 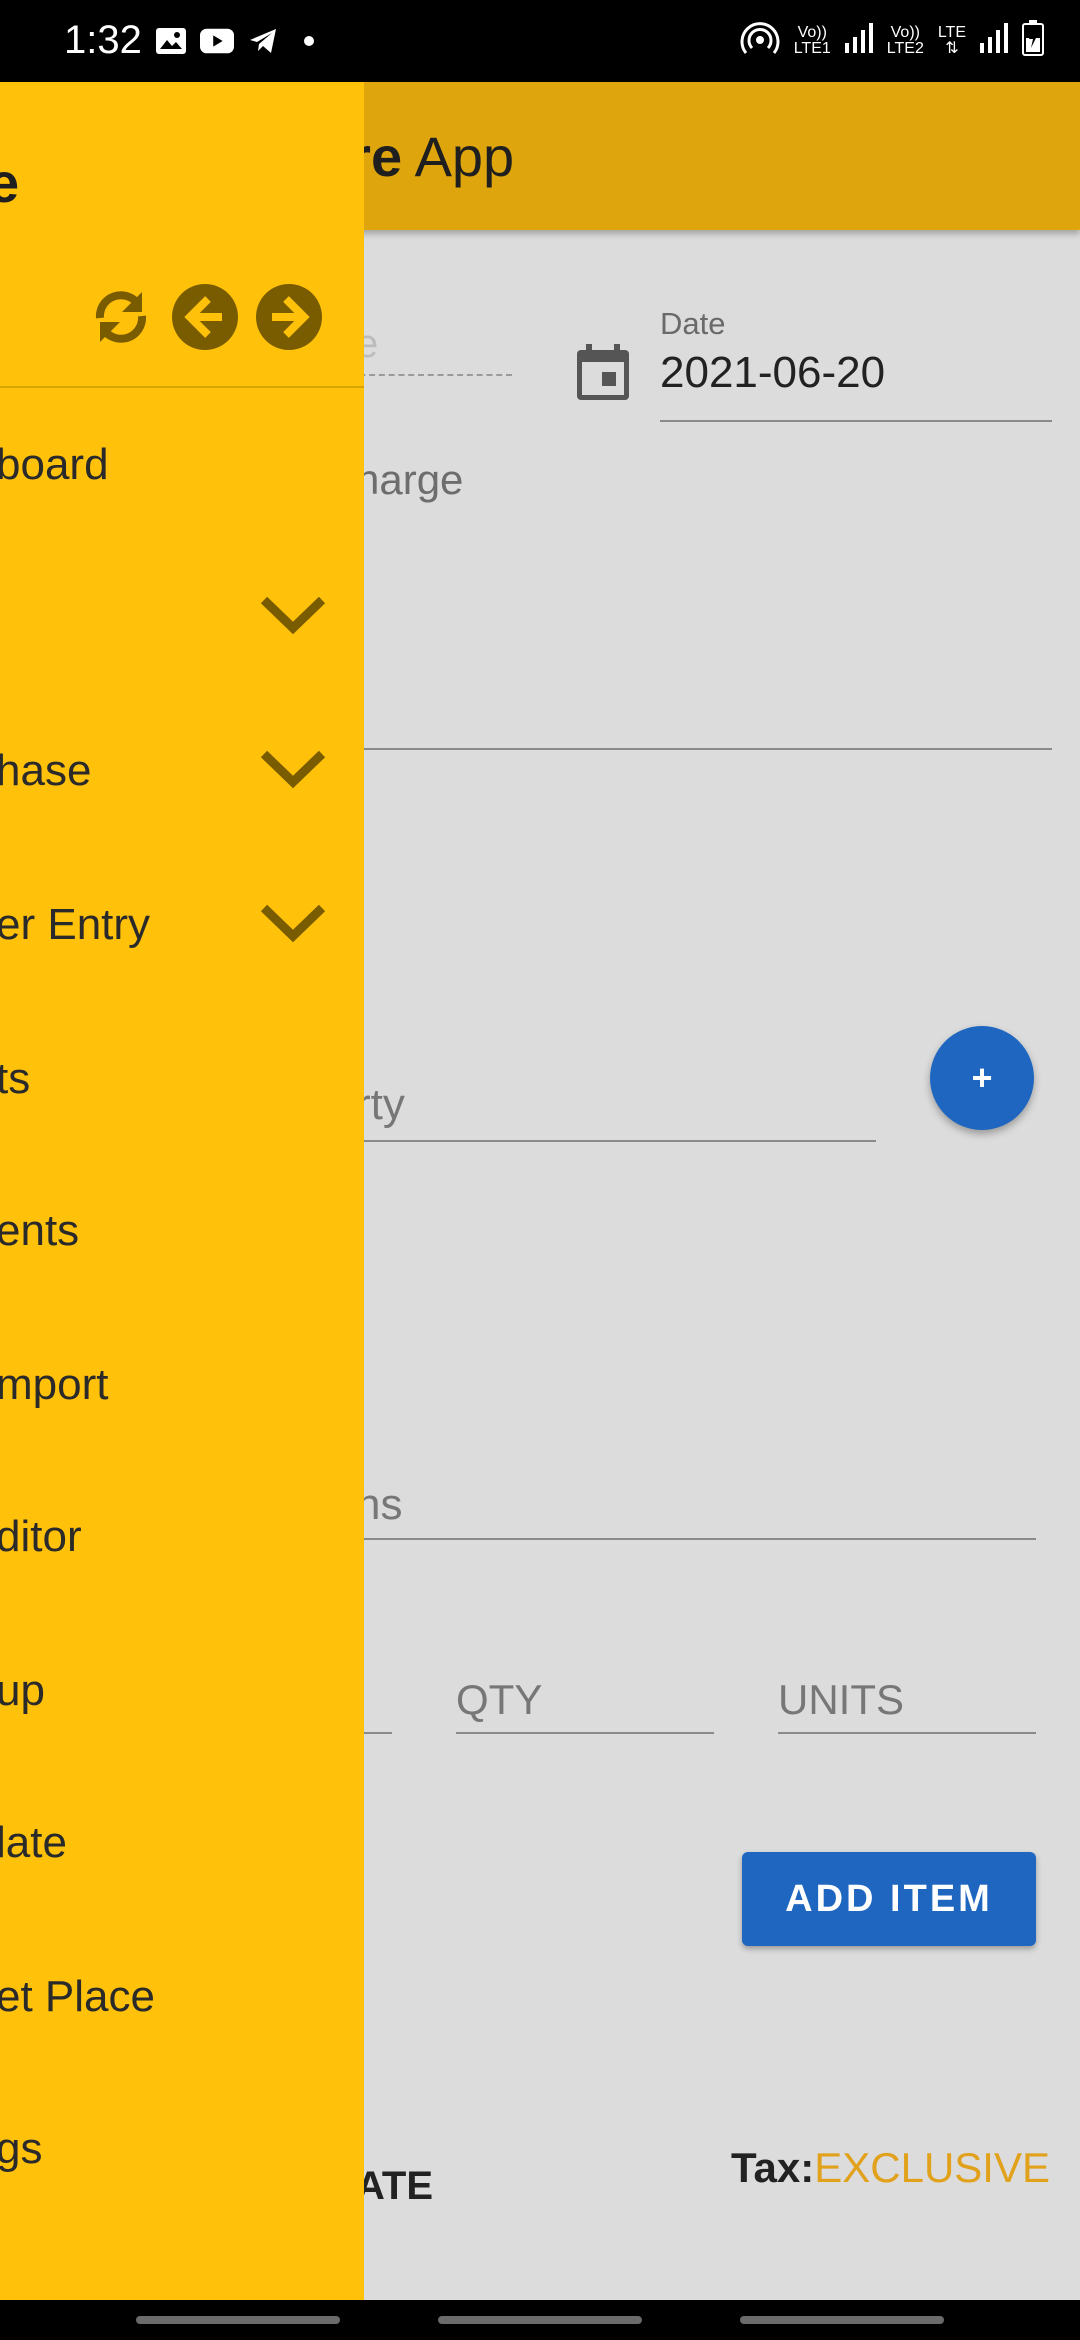 What do you see at coordinates (889, 1899) in the screenshot?
I see `add-item-button: ADD ITEM` at bounding box center [889, 1899].